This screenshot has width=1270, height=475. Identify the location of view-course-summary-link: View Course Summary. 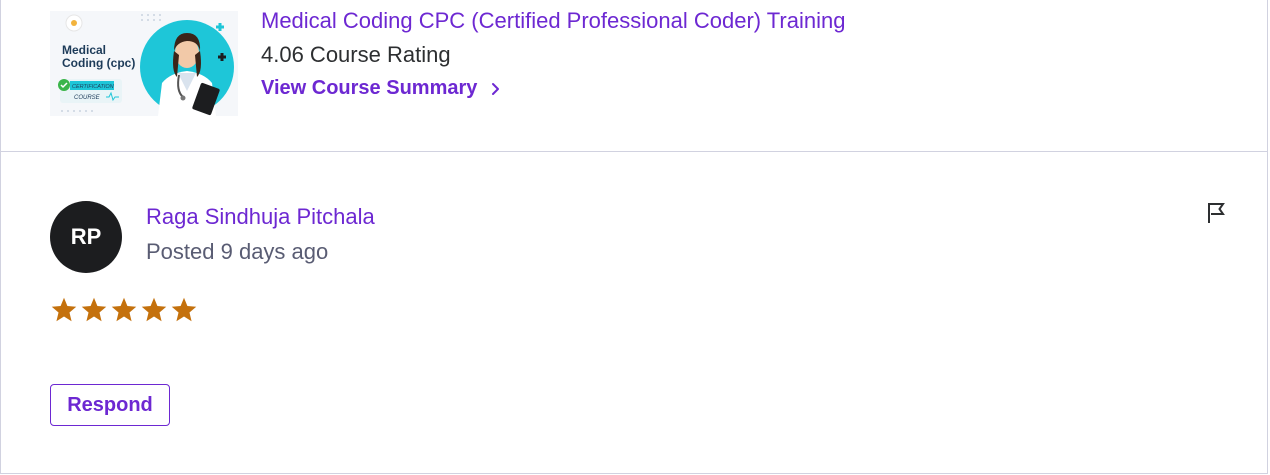
(381, 88).